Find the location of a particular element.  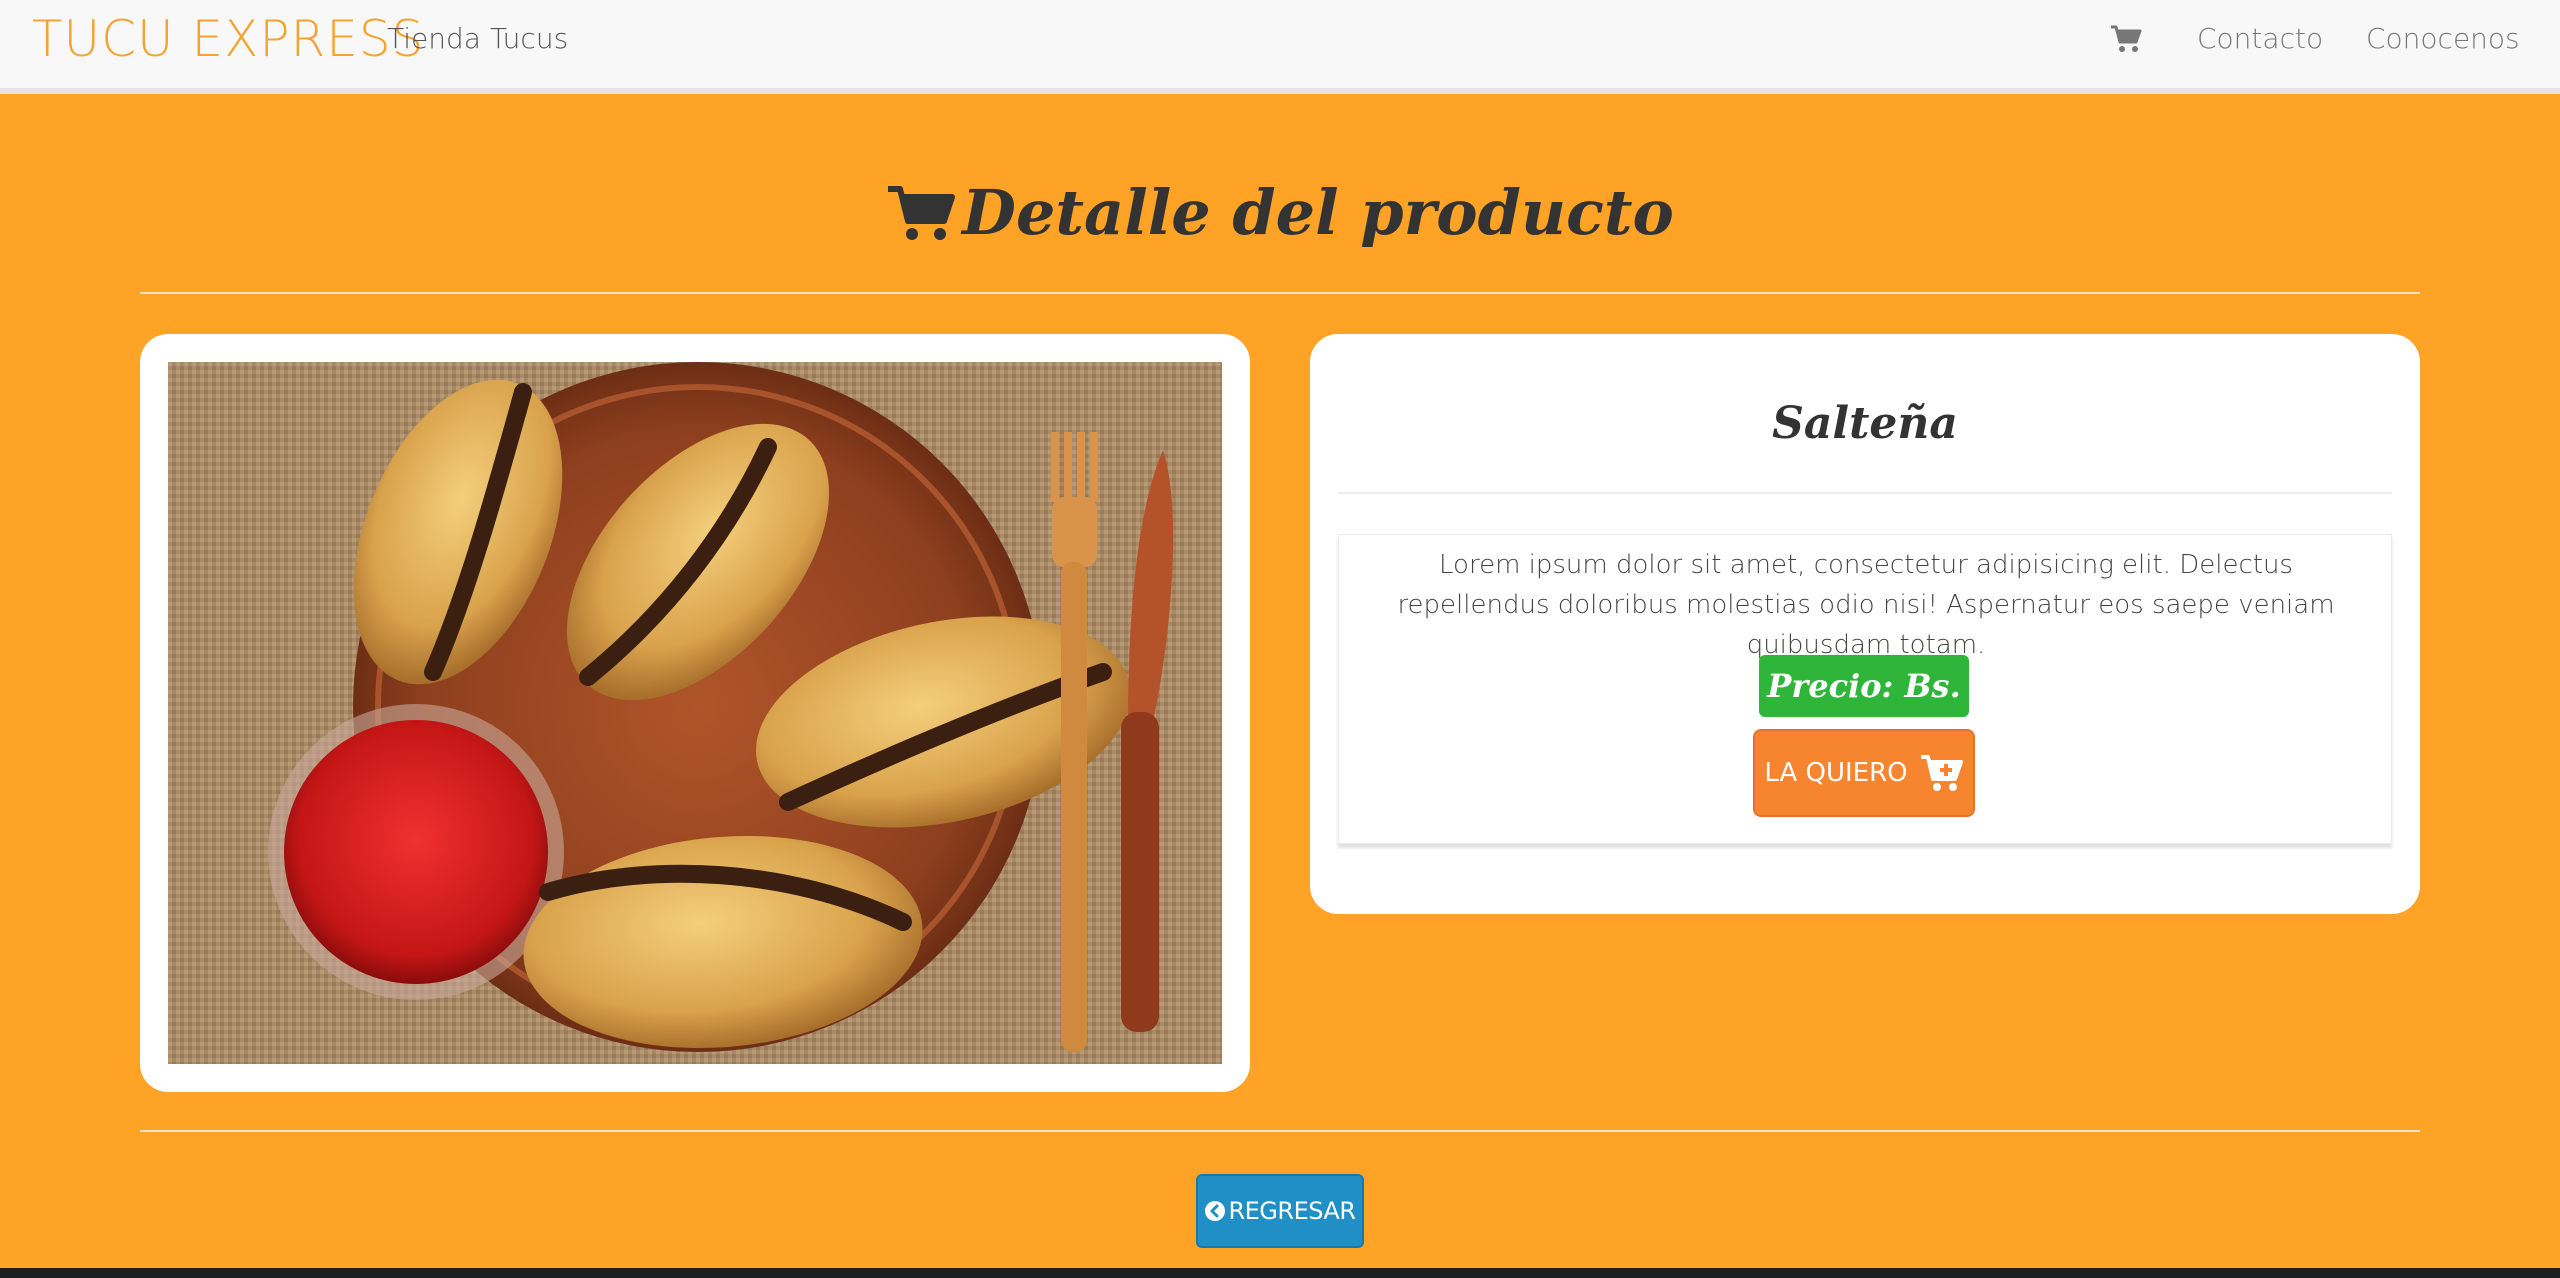

price-badge: Precio: Bs. 5 is located at coordinates (1864, 711).